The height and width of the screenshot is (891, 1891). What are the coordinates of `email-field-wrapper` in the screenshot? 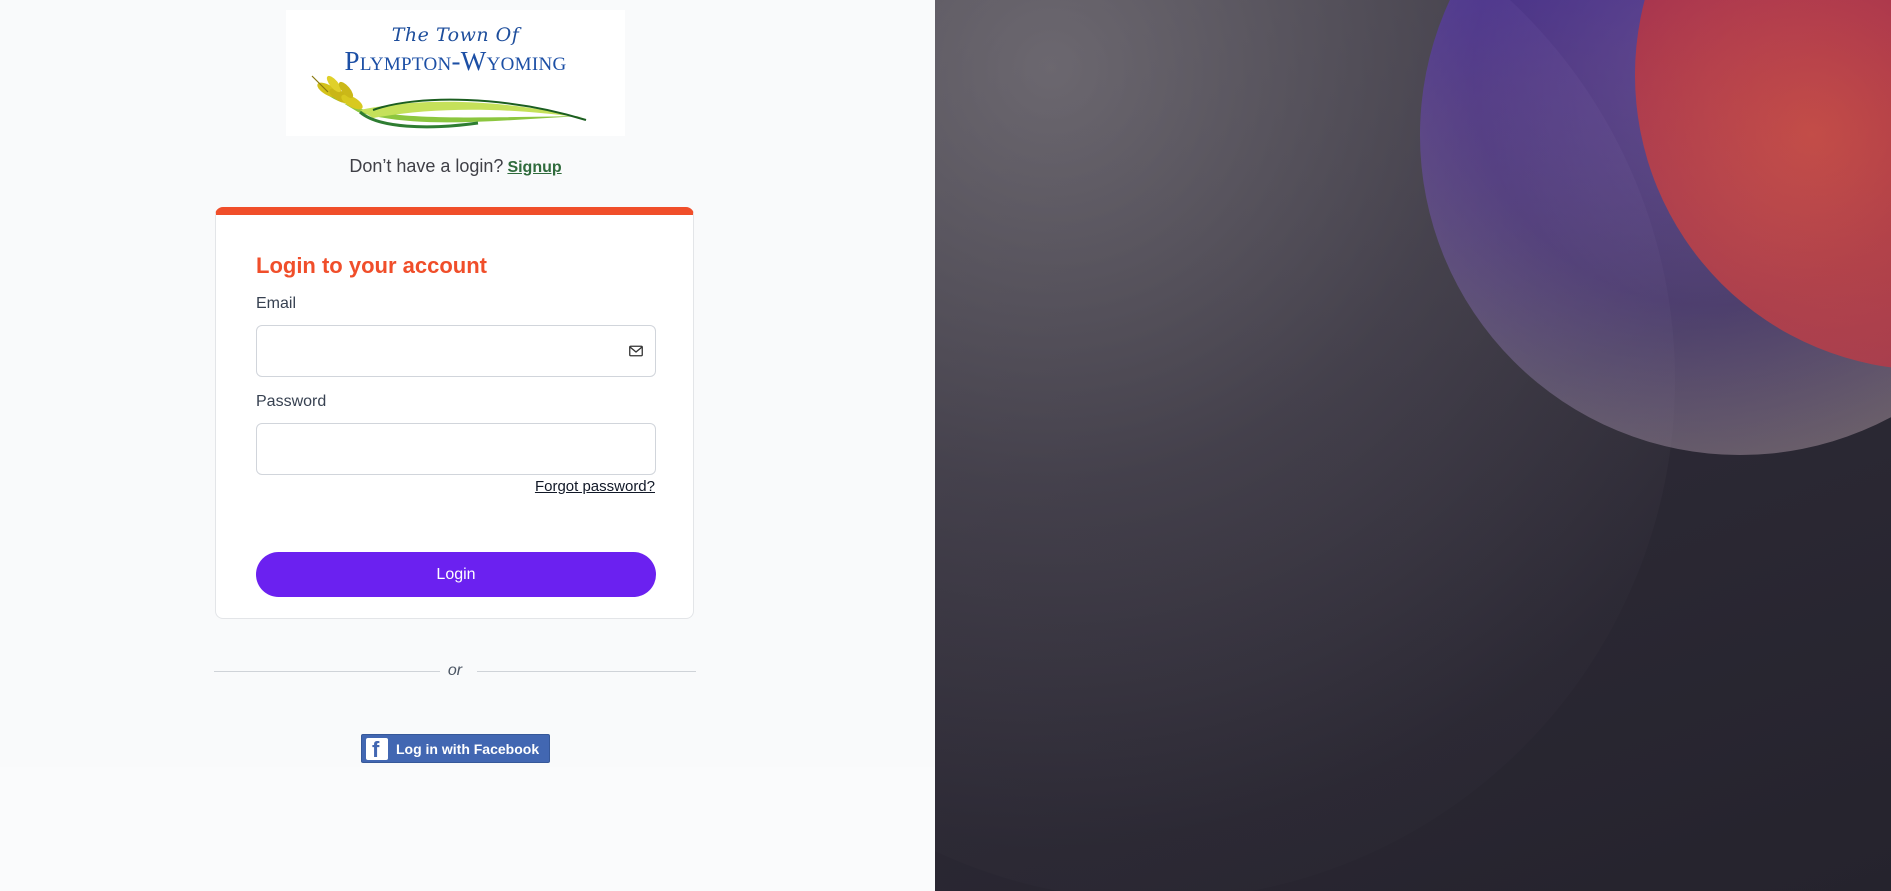 It's located at (456, 351).